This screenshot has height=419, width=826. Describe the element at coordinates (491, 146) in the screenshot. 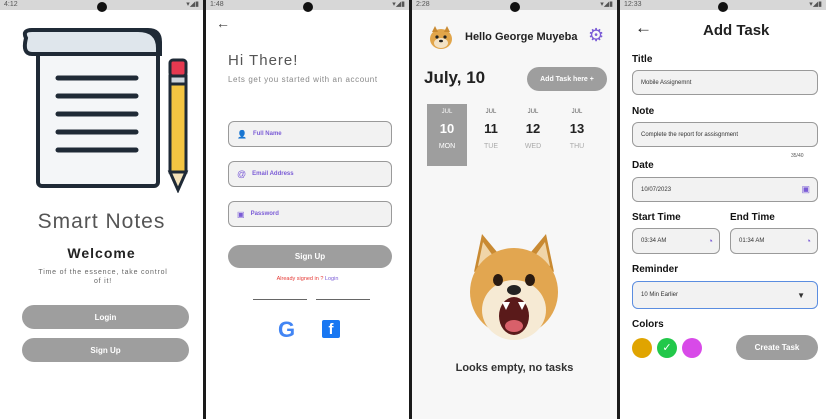

I see `date-weekday: TUE` at that location.